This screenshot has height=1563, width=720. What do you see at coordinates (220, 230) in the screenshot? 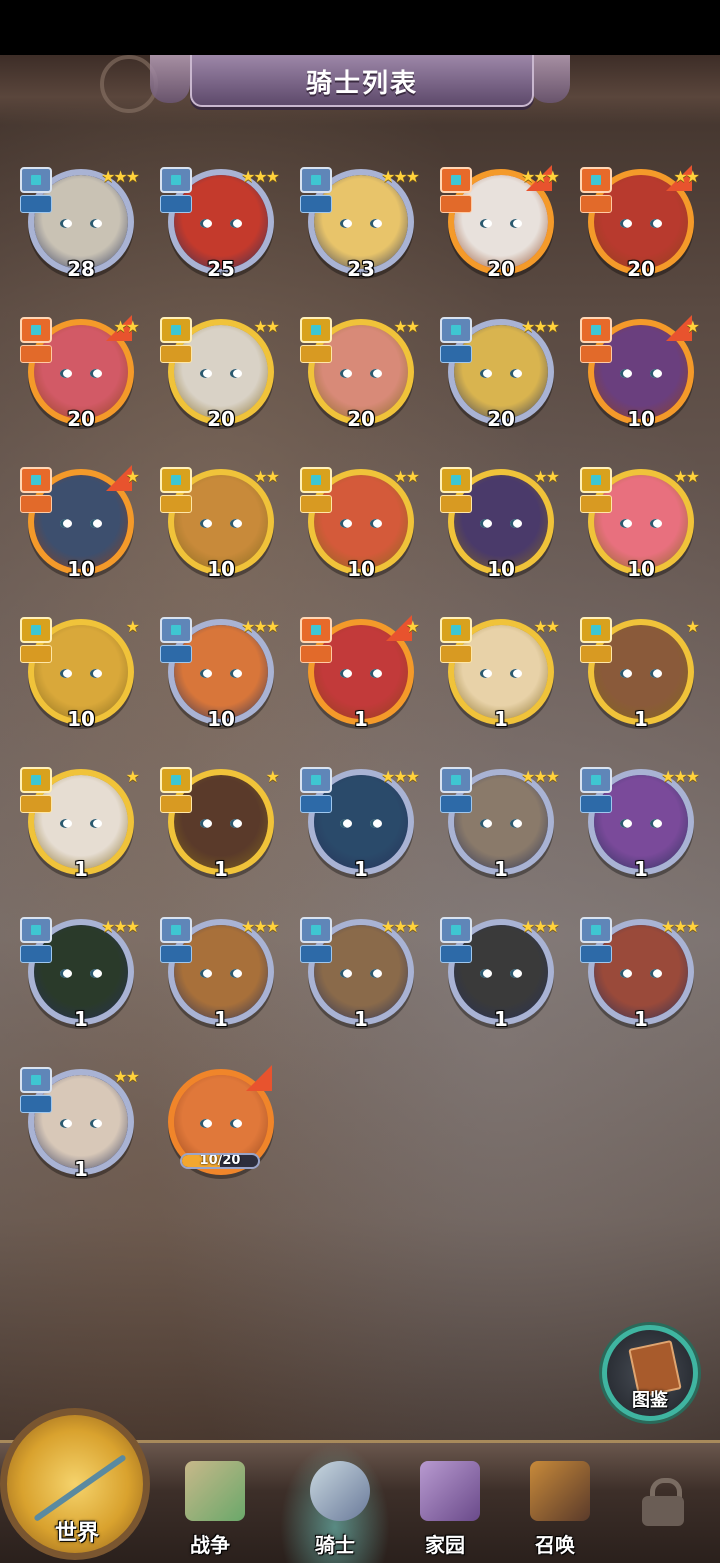
I see `knight-card: ★★★ 25` at bounding box center [220, 230].